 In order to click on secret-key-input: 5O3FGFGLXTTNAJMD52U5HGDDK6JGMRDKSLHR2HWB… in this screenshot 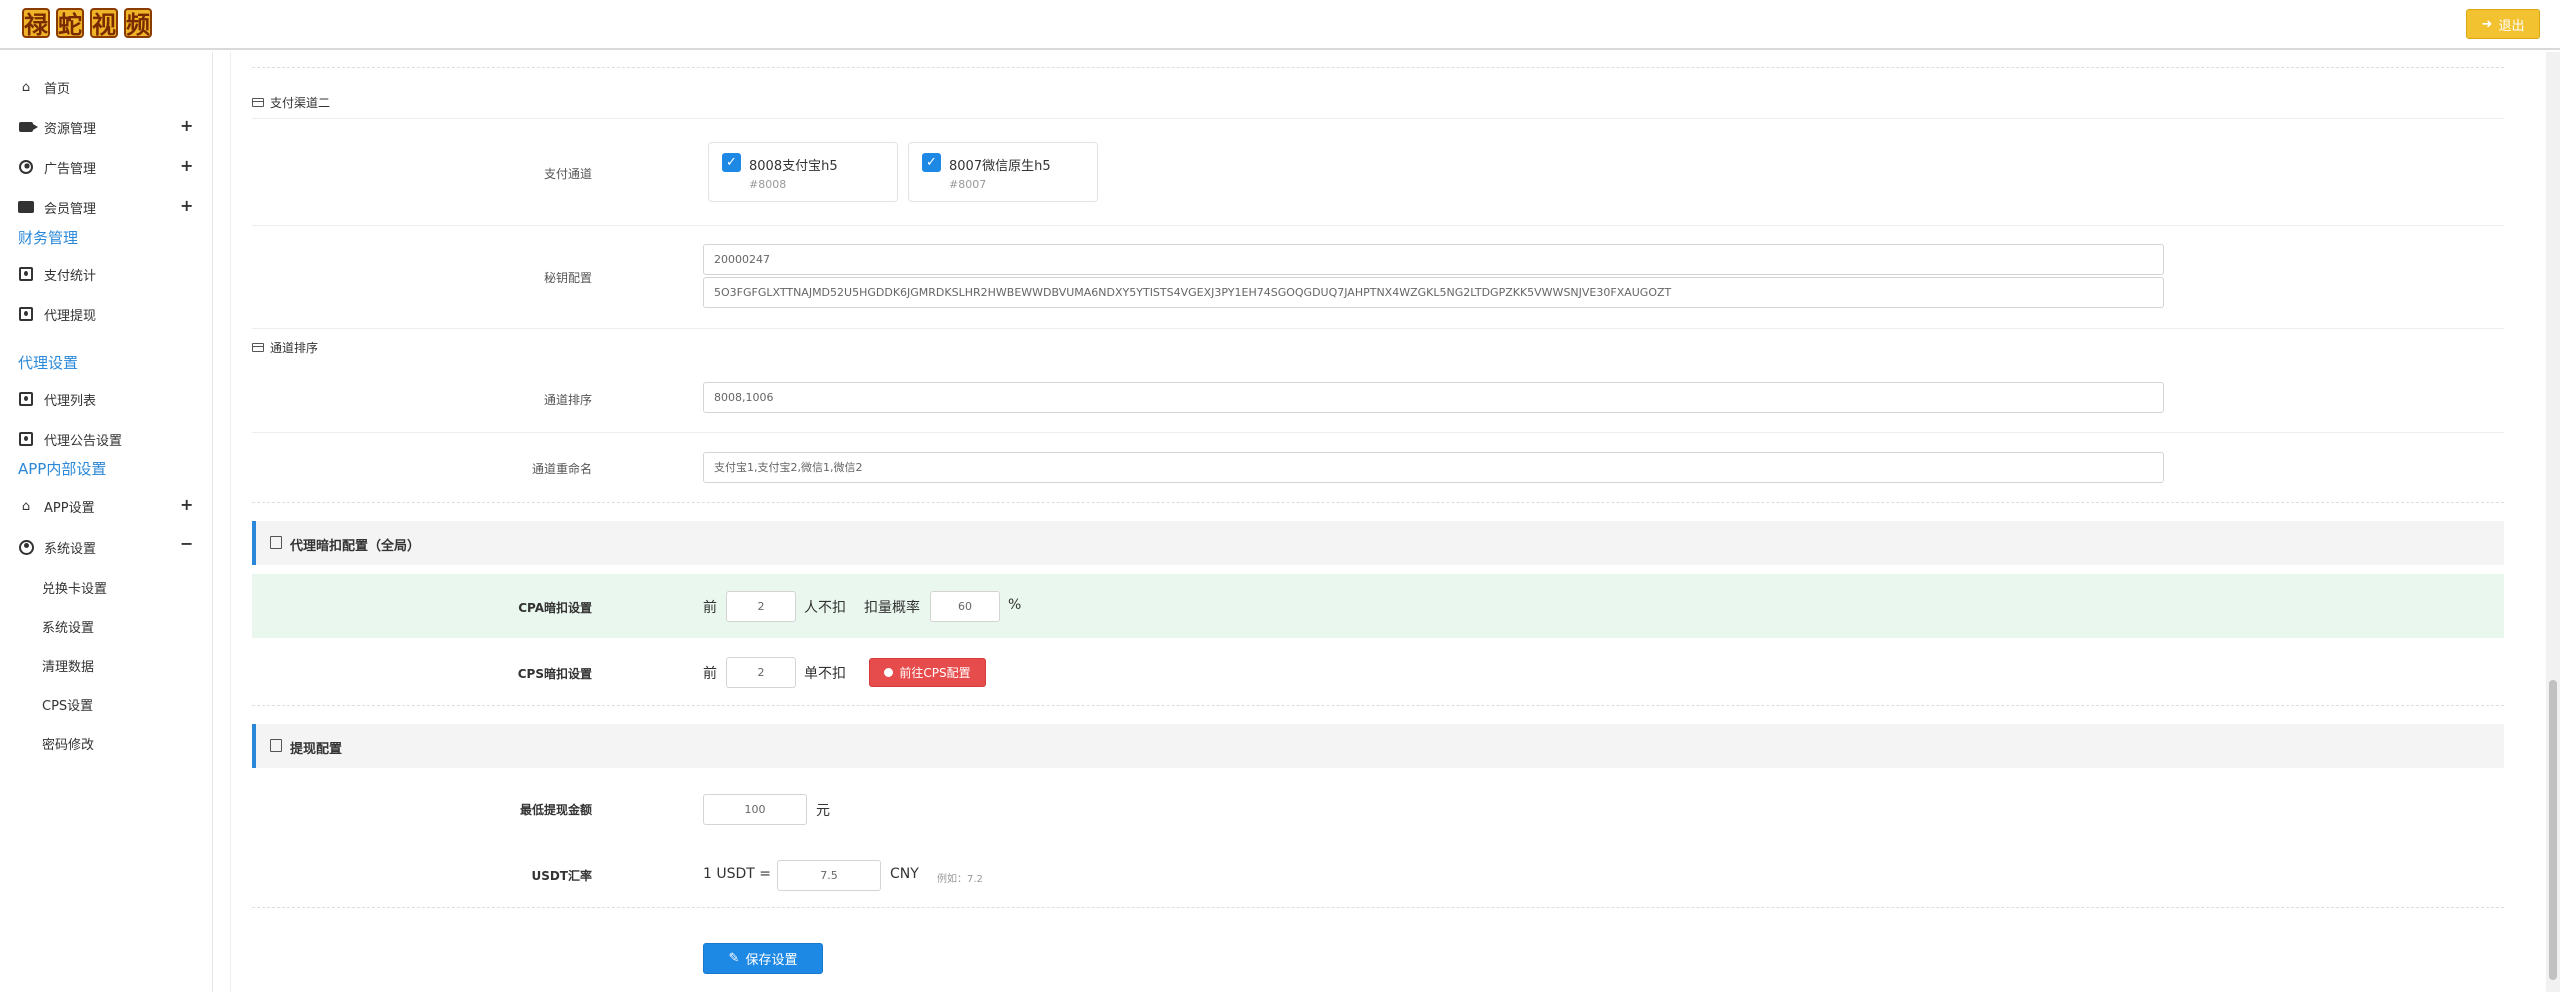, I will do `click(1433, 292)`.